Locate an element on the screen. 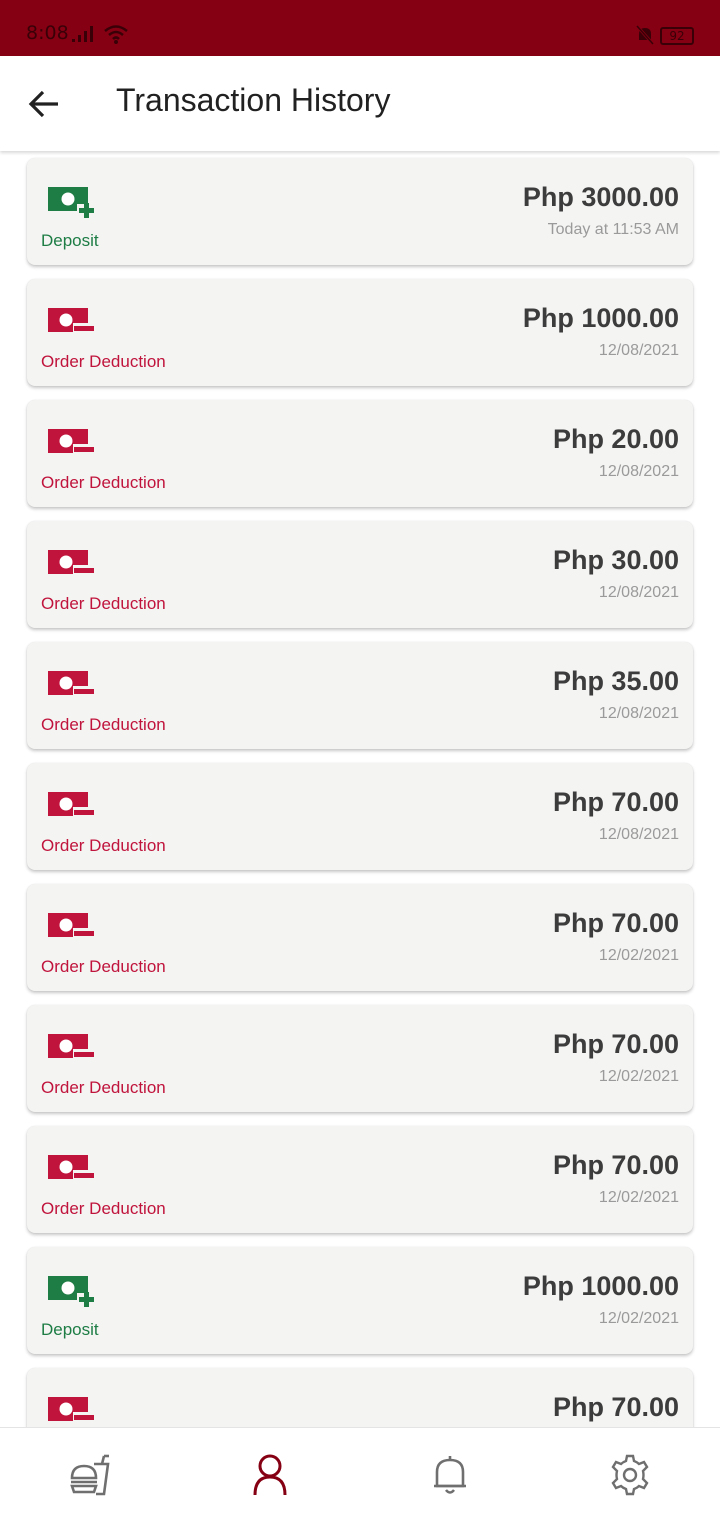 This screenshot has height=1521, width=720. transaction-card: Order Deduction Php 30.00 12/08/2021 is located at coordinates (360, 574).